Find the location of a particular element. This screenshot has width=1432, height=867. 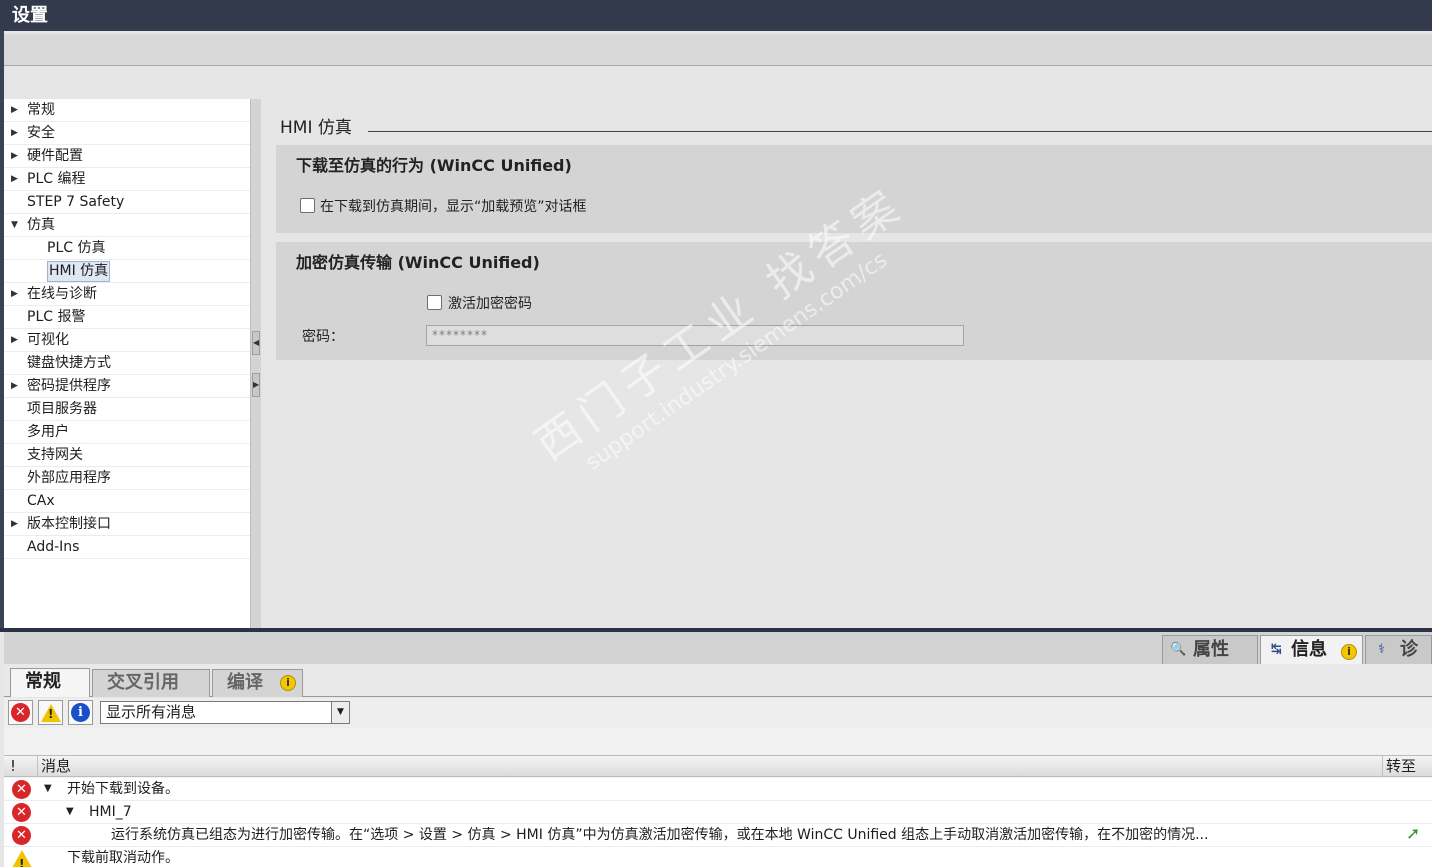

filter-errors-button: ✕ is located at coordinates (20, 712).